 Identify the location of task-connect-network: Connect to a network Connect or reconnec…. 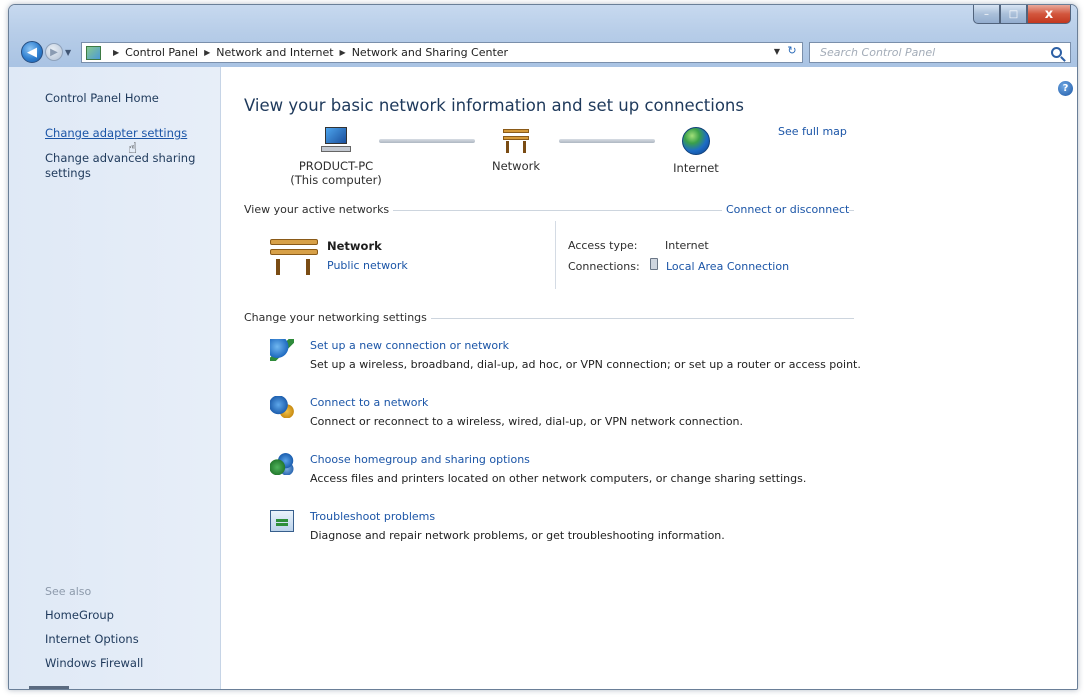
(570, 414).